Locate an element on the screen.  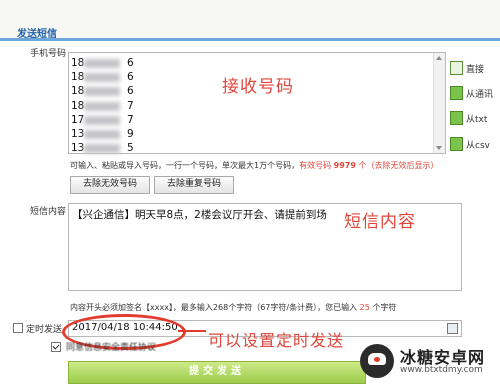
annotation-receive-number: 接收号码 is located at coordinates (258, 87).